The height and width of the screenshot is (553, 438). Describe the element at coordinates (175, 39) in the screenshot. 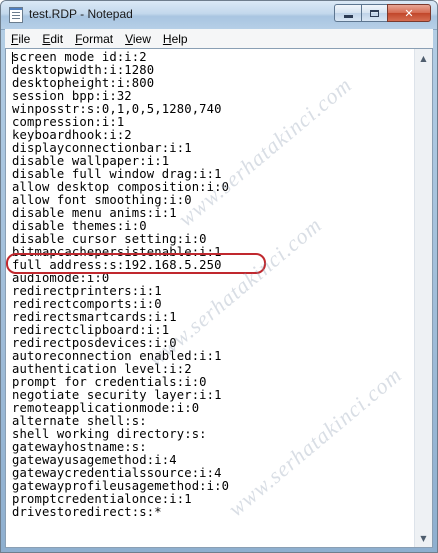

I see `menu-help: Help` at that location.